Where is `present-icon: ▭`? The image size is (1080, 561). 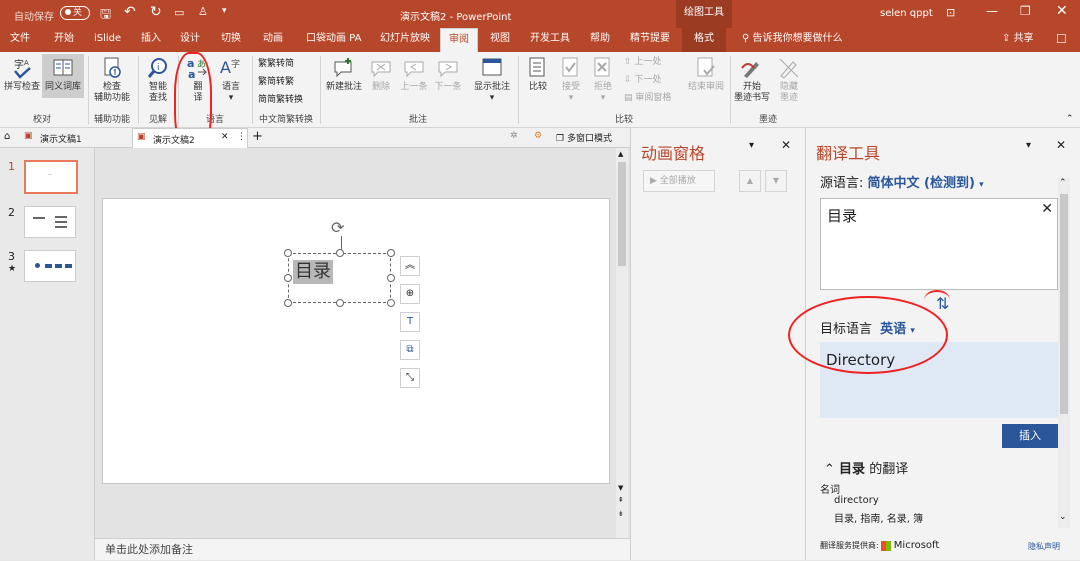 present-icon: ▭ is located at coordinates (179, 12).